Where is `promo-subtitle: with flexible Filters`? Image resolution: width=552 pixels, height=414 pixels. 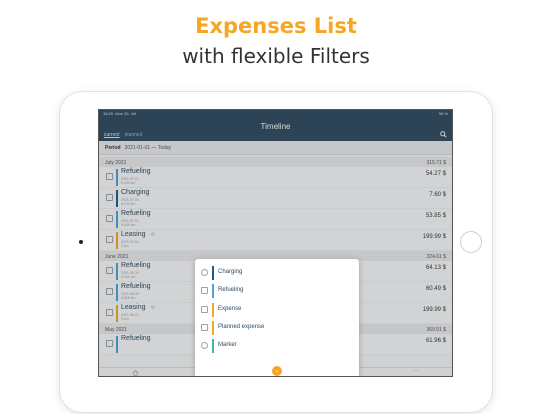 promo-subtitle: with flexible Filters is located at coordinates (276, 56).